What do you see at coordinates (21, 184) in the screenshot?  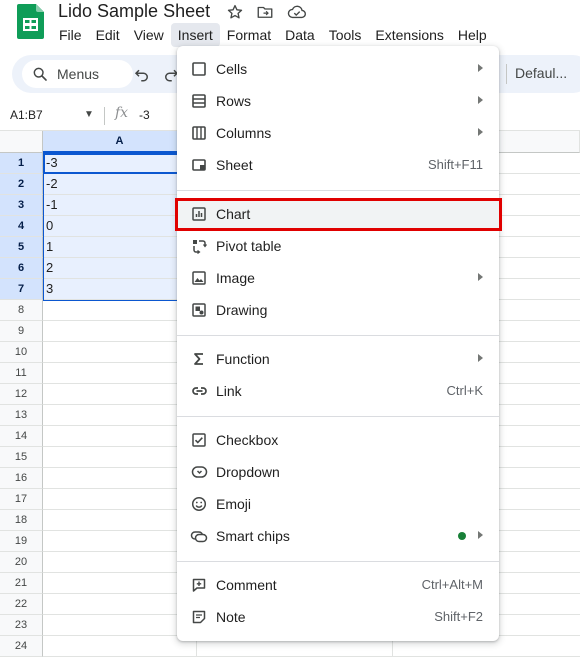 I see `row-header: 2` at bounding box center [21, 184].